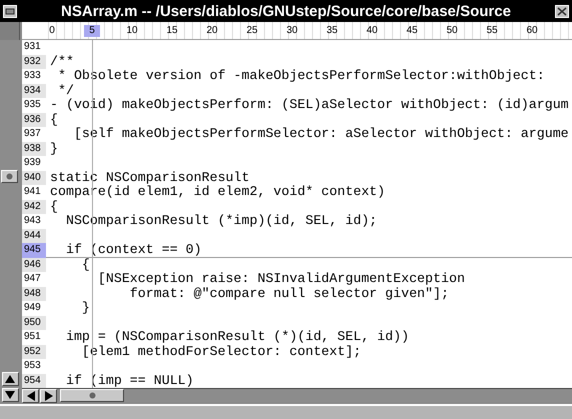 The image size is (572, 419). What do you see at coordinates (34, 293) in the screenshot?
I see `line-number: 948` at bounding box center [34, 293].